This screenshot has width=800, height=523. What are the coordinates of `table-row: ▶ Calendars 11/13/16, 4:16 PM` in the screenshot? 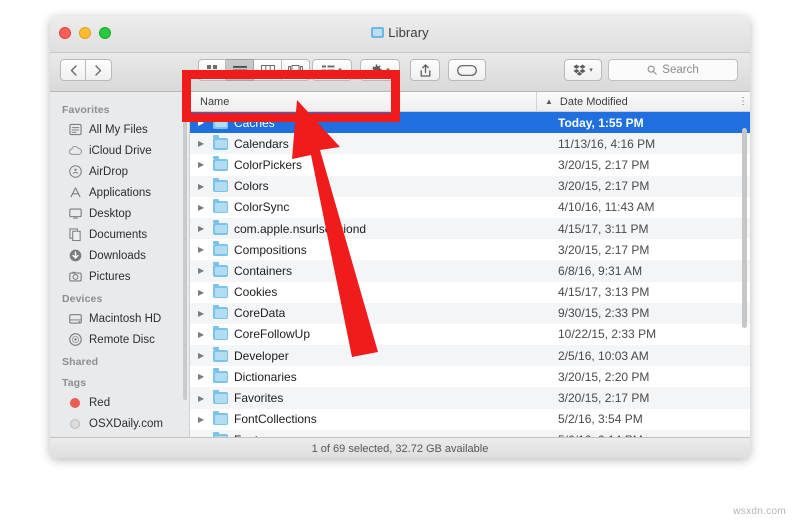 It's located at (470, 144).